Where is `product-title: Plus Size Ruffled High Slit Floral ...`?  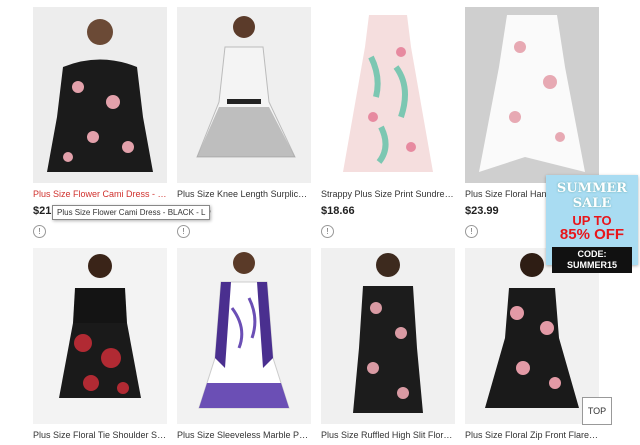
product-title: Plus Size Ruffled High Slit Floral ... is located at coordinates (388, 435).